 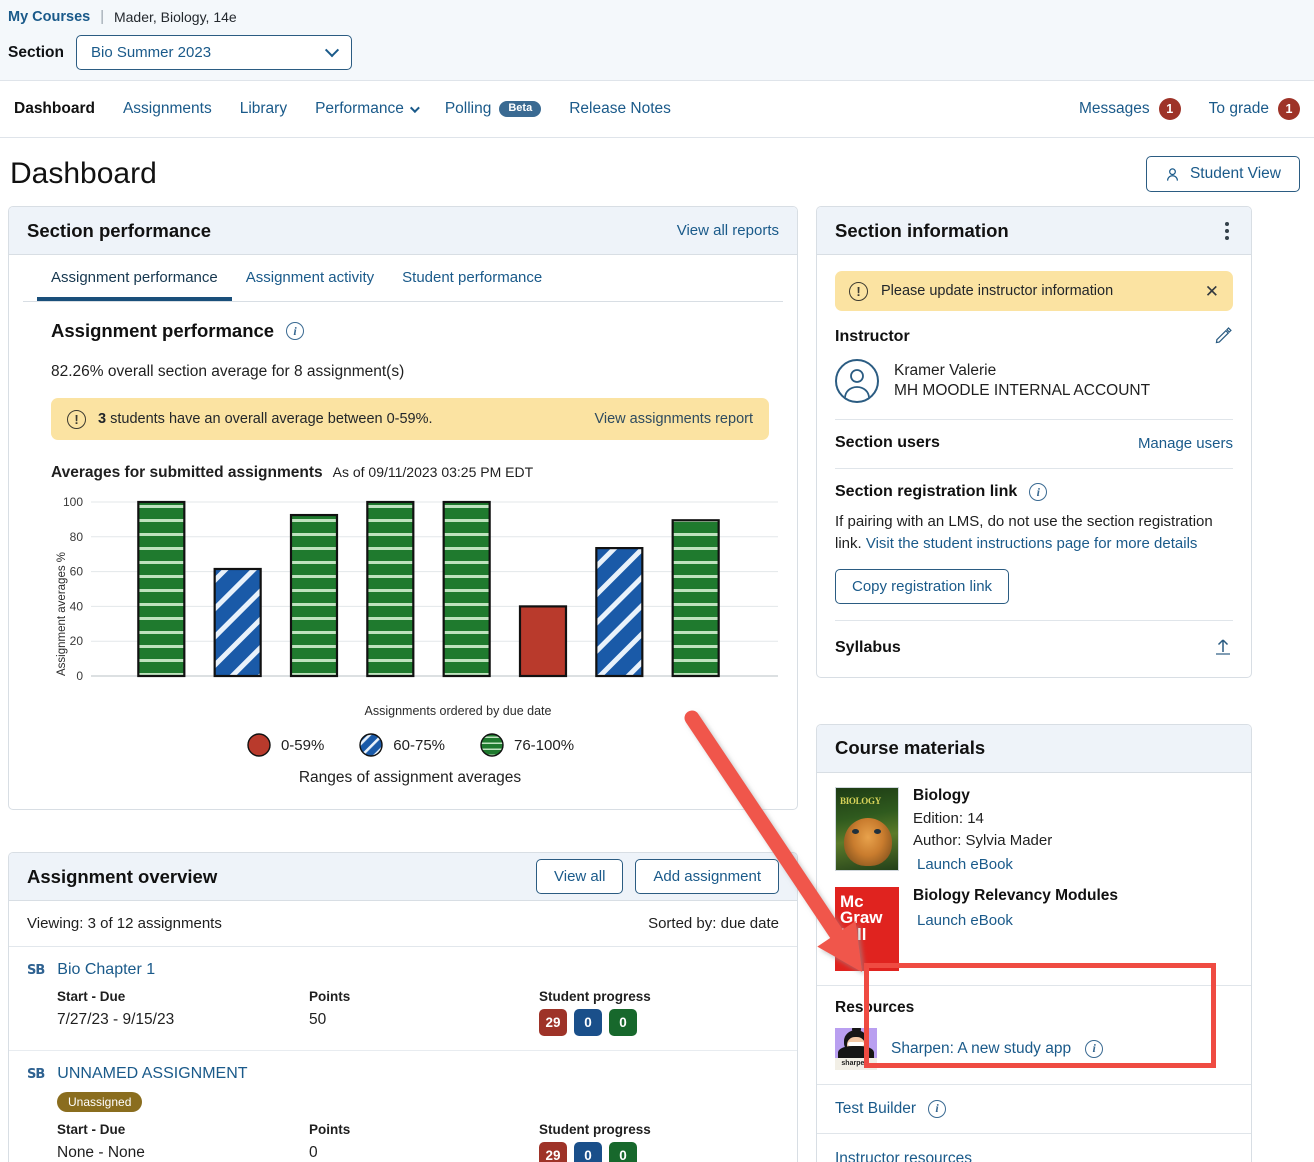 What do you see at coordinates (1189, 109) in the screenshot?
I see `nav-right: Messages 1 To grade 1` at bounding box center [1189, 109].